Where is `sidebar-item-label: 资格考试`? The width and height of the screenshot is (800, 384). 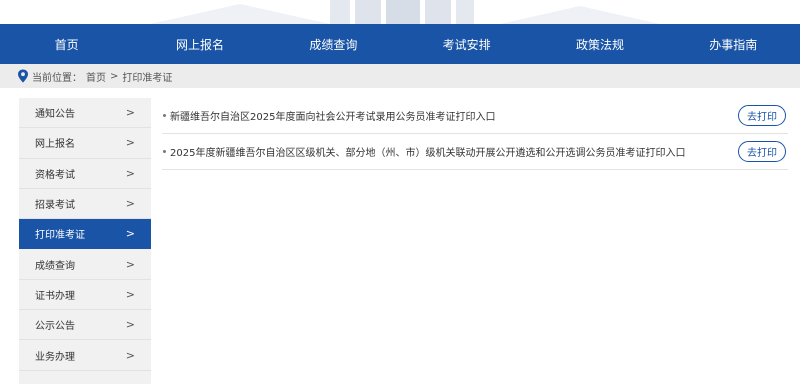
sidebar-item-label: 资格考试 is located at coordinates (55, 175).